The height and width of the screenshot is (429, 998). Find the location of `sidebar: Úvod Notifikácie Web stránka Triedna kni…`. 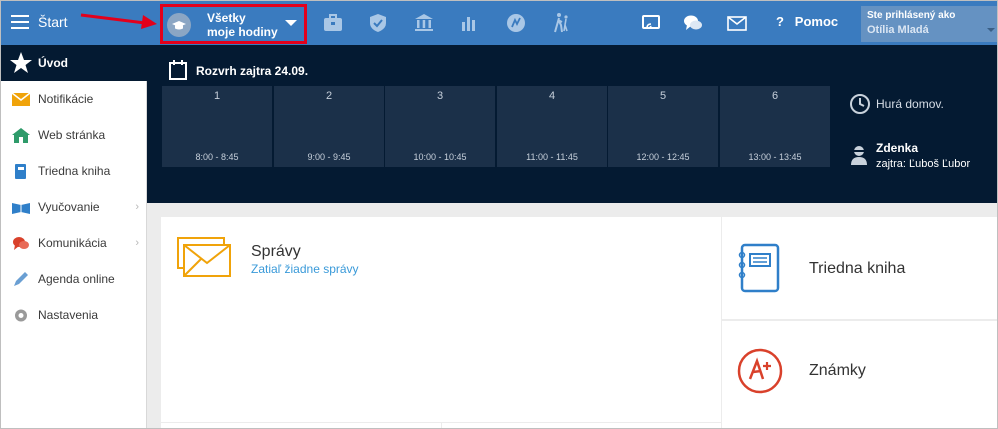

sidebar: Úvod Notifikácie Web stránka Triedna kni… is located at coordinates (74, 236).